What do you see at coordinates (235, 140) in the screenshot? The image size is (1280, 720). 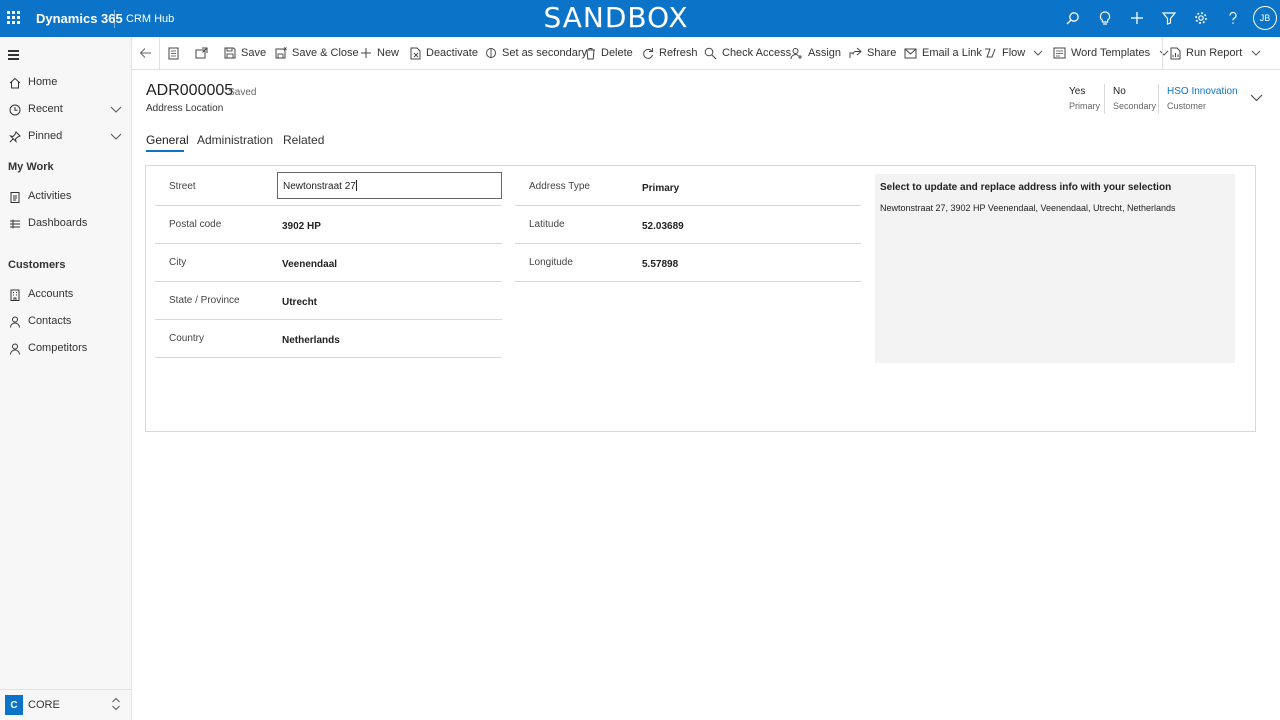 I see `tab-administration: Administration` at bounding box center [235, 140].